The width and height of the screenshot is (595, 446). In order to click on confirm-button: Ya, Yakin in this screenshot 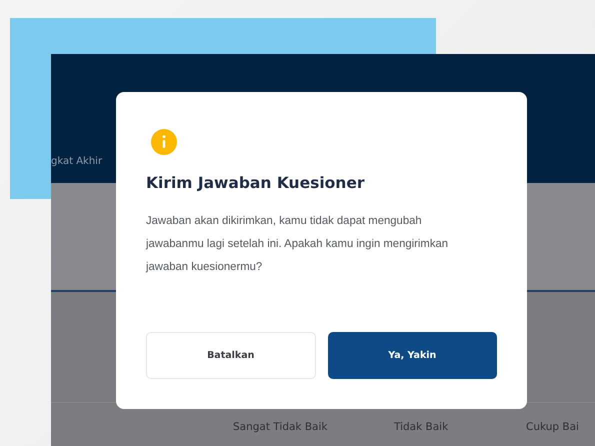, I will do `click(412, 355)`.